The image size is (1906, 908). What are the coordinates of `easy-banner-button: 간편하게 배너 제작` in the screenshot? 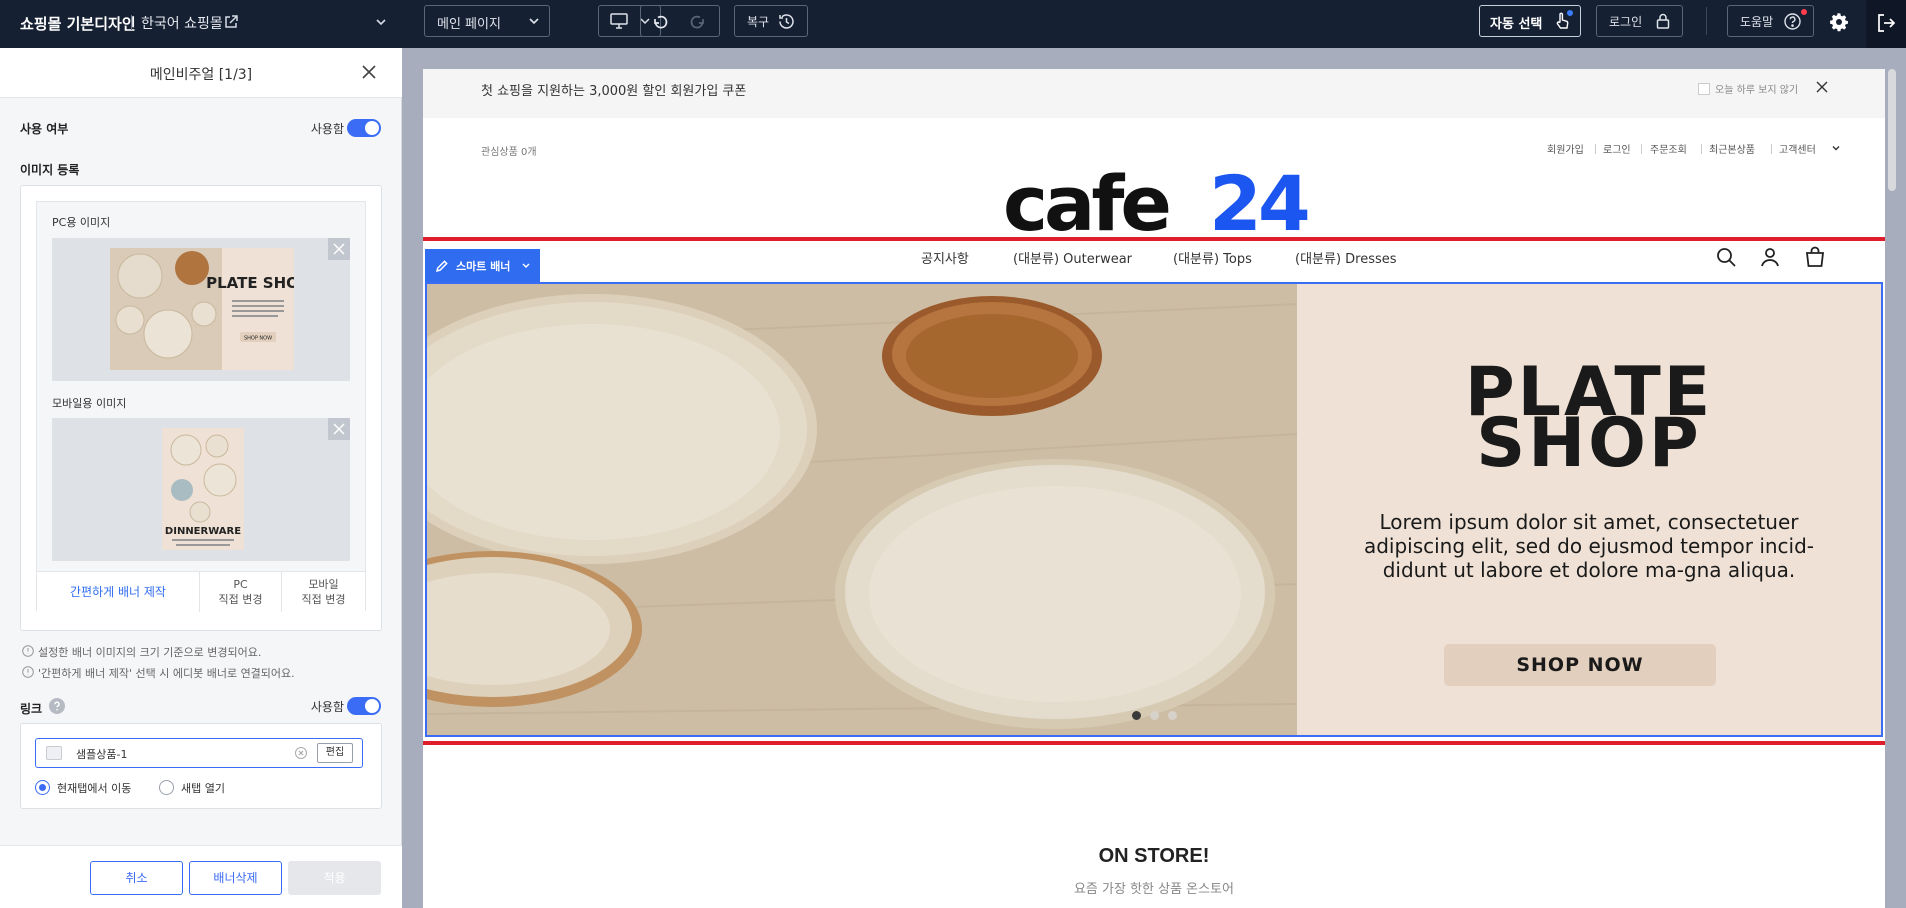 It's located at (118, 592).